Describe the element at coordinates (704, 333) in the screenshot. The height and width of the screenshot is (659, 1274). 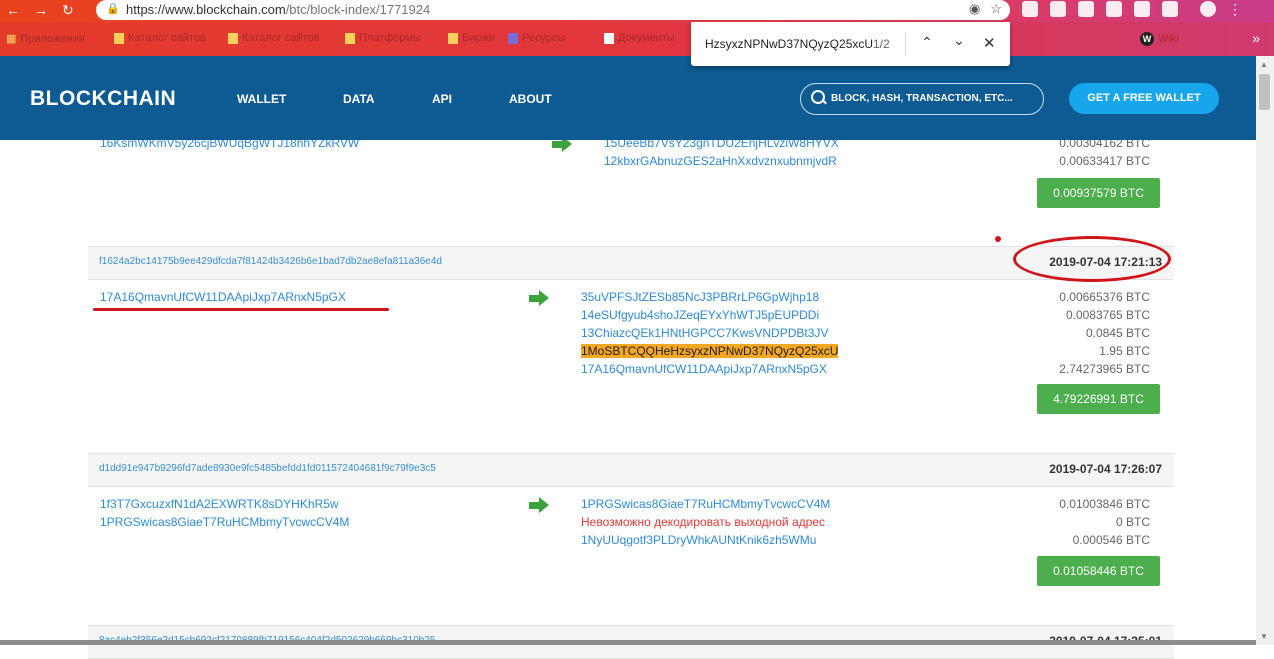
I see `tx1-output-address-3: 13ChiazcQEk1HNtHGPCC7KwsVNDPDBt3JV` at that location.